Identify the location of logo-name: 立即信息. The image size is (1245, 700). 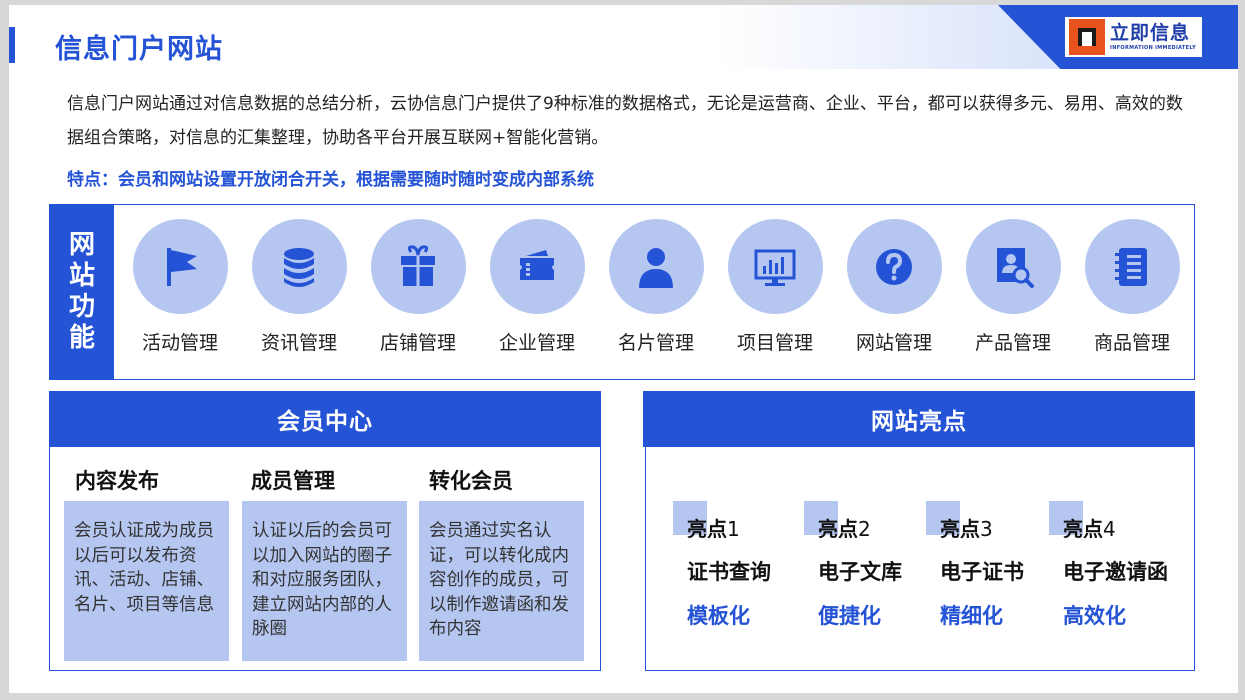
(1150, 33).